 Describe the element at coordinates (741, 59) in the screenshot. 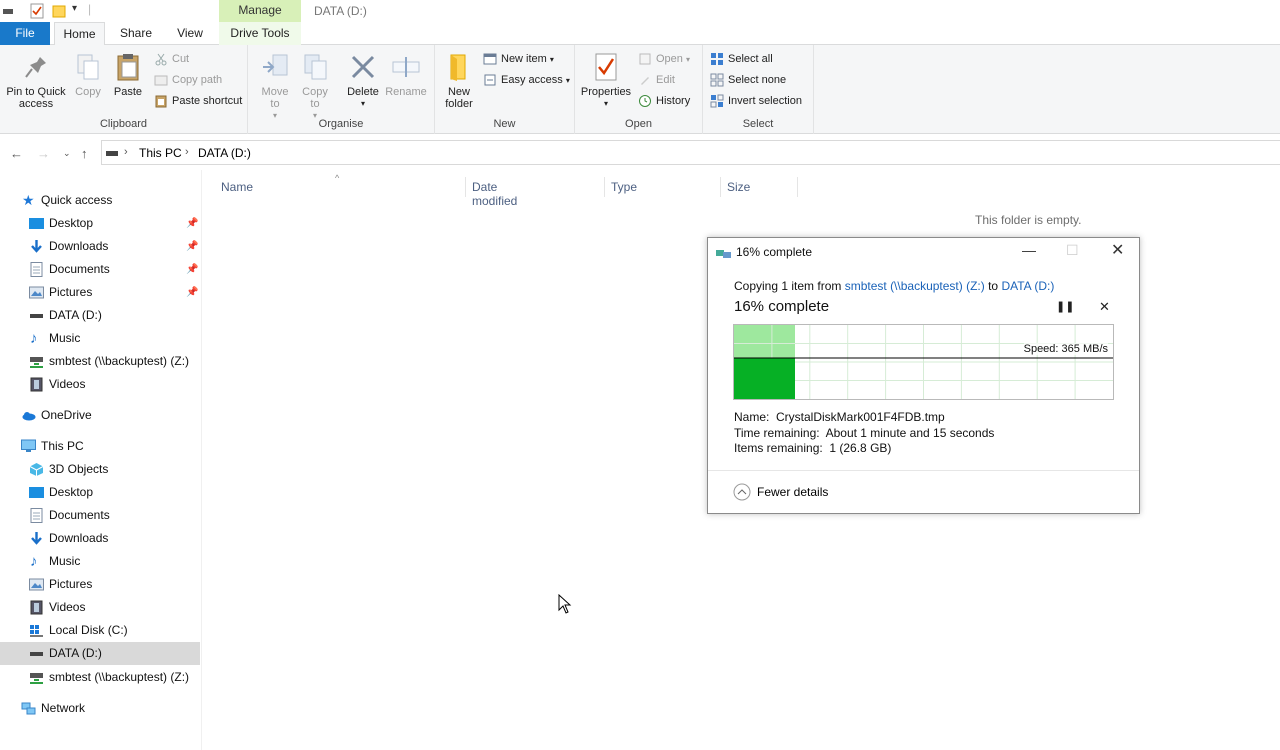

I see `select-all-button: Select all` at that location.